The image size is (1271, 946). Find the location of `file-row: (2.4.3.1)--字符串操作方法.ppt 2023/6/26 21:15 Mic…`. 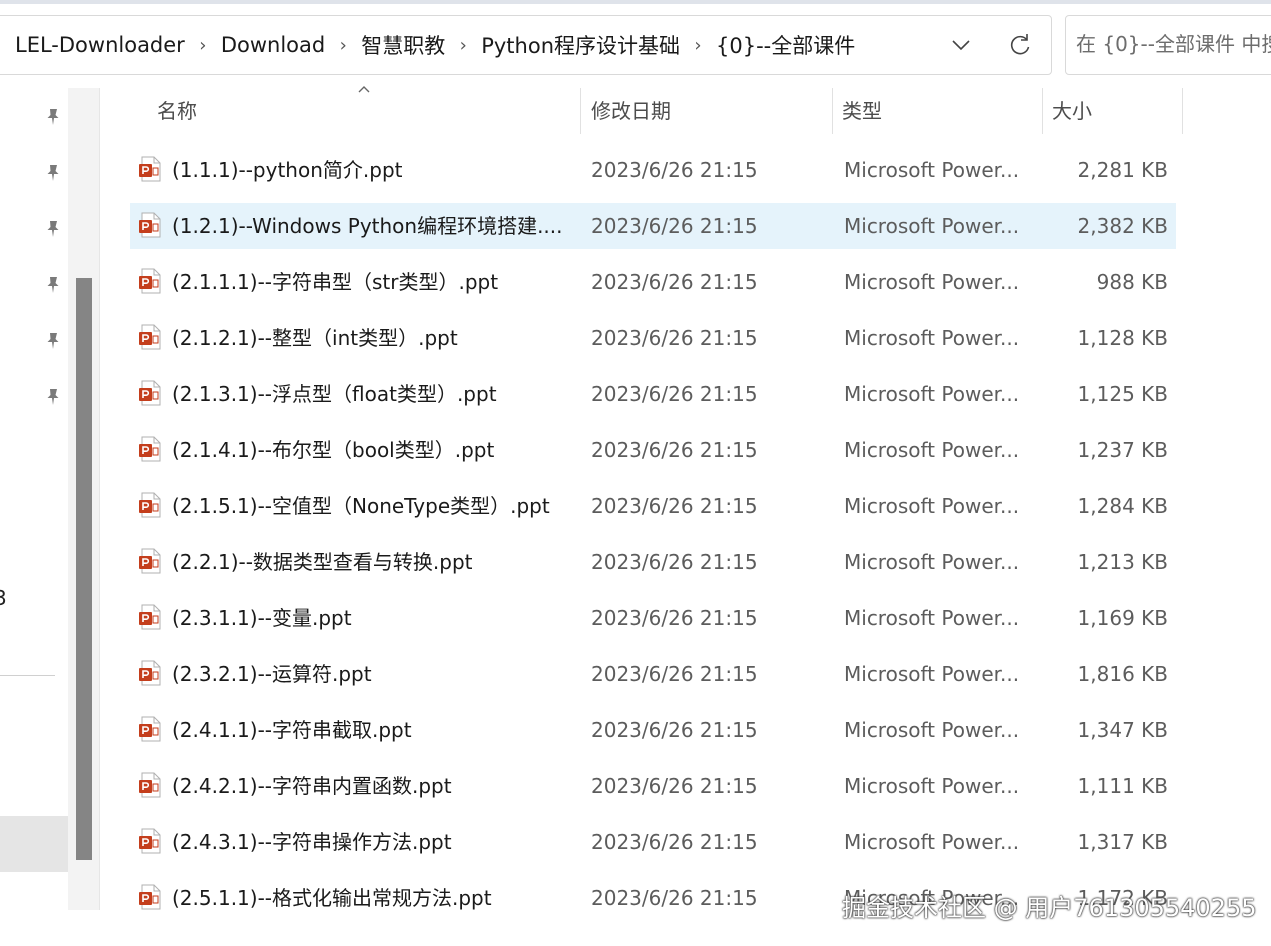

file-row: (2.4.3.1)--字符串操作方法.ppt 2023/6/26 21:15 Mic… is located at coordinates (653, 842).